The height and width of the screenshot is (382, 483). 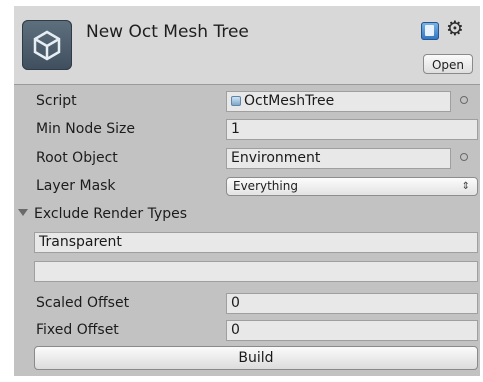 What do you see at coordinates (338, 158) in the screenshot?
I see `root-object-field: Environment` at bounding box center [338, 158].